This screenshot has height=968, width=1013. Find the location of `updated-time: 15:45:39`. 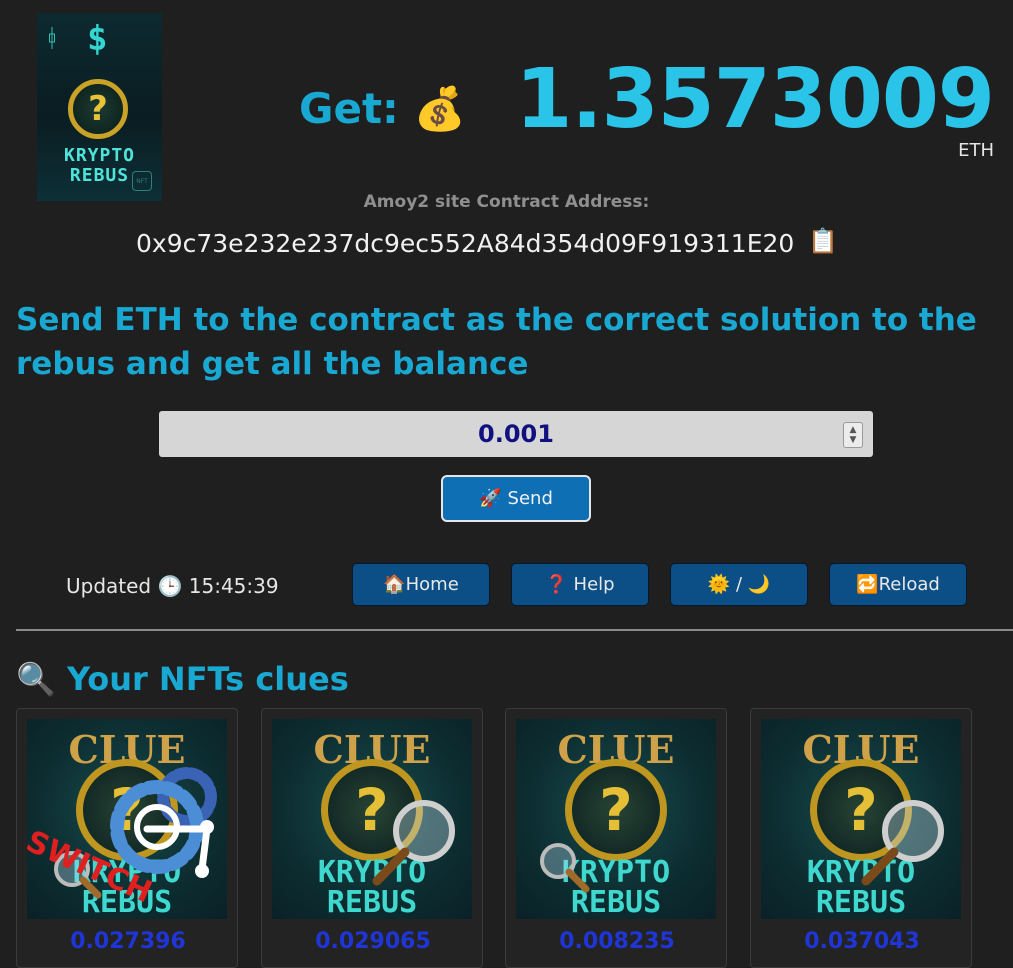

updated-time: 15:45:39 is located at coordinates (233, 586).